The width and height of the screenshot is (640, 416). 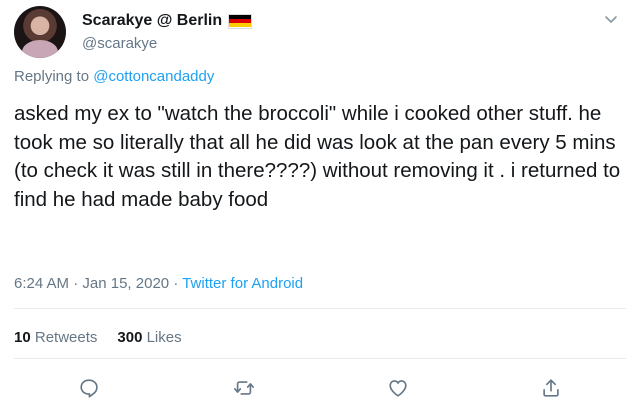 I want to click on like-button, so click(x=398, y=388).